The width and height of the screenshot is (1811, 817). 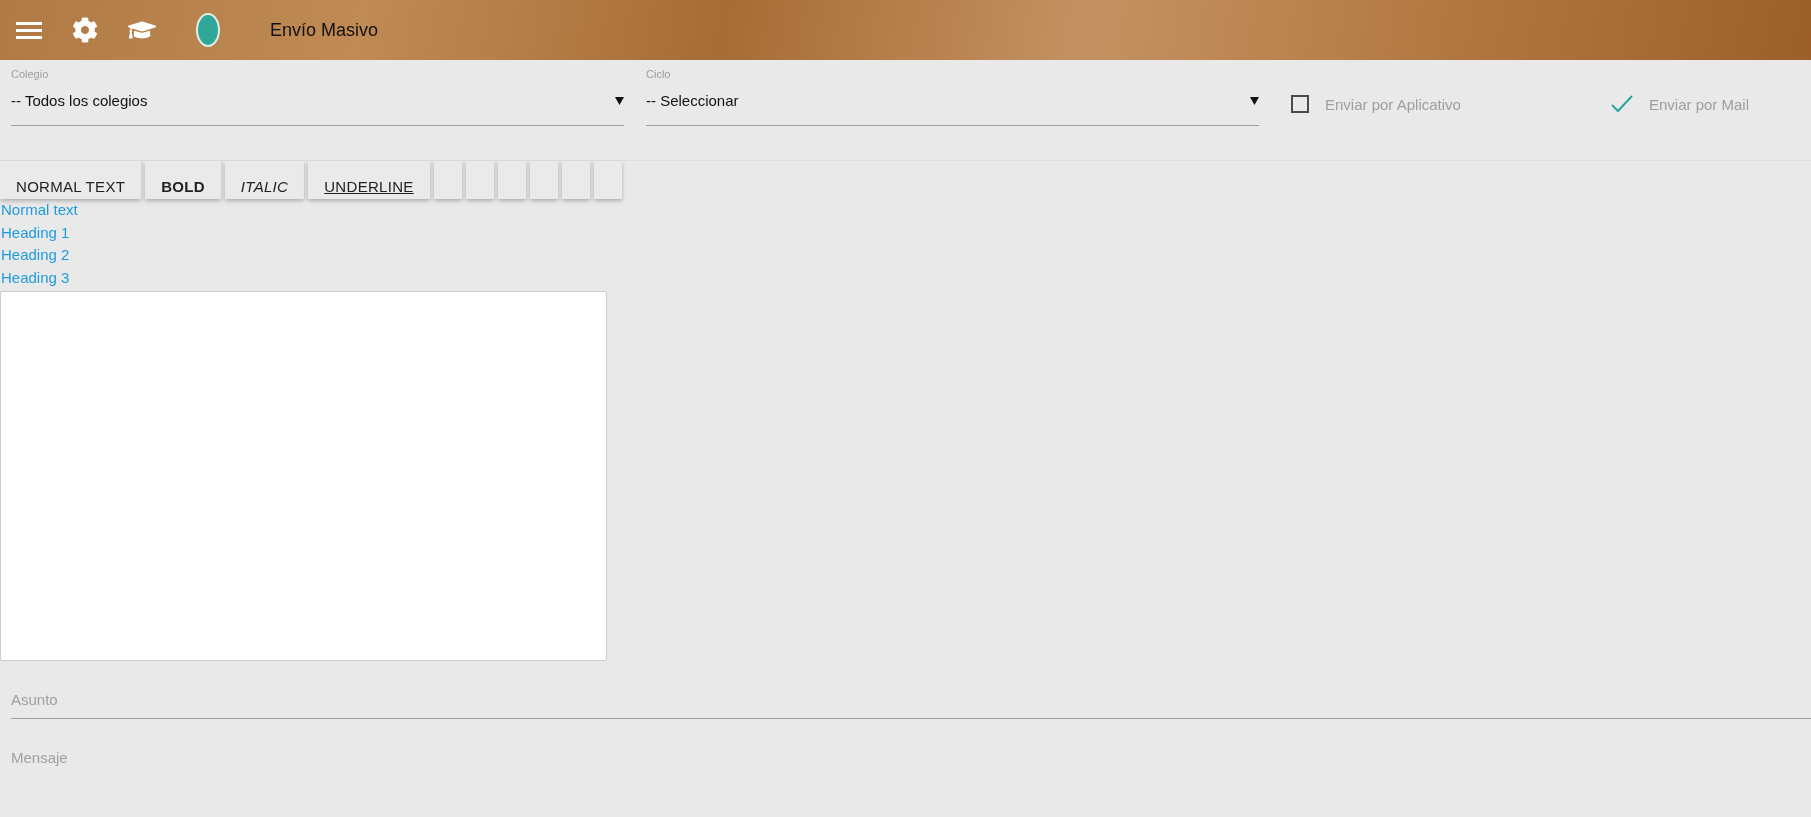 What do you see at coordinates (1300, 104) in the screenshot?
I see `checkbox` at bounding box center [1300, 104].